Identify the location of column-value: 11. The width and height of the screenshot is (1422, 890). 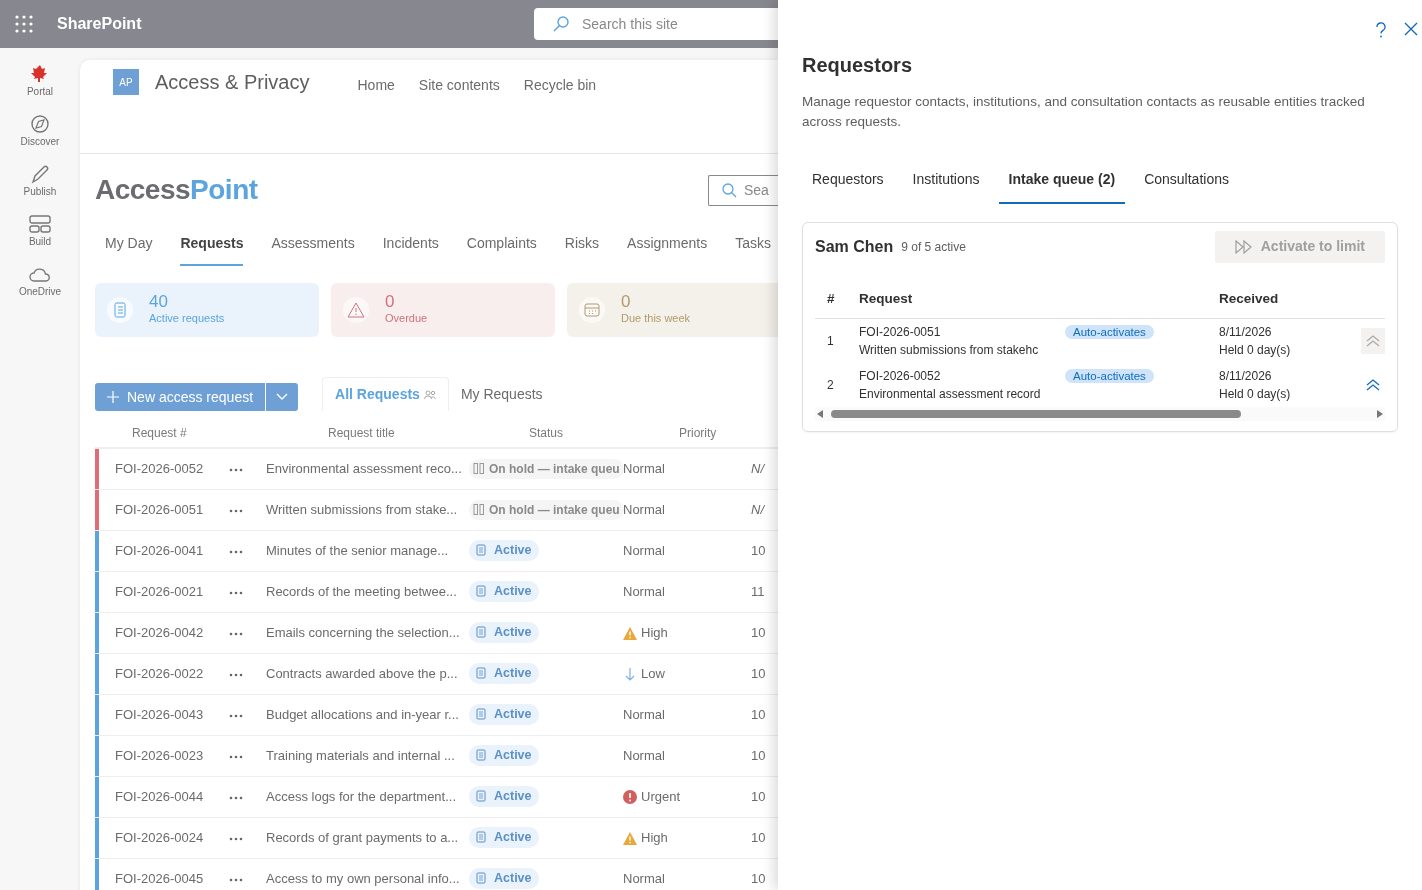
(757, 592).